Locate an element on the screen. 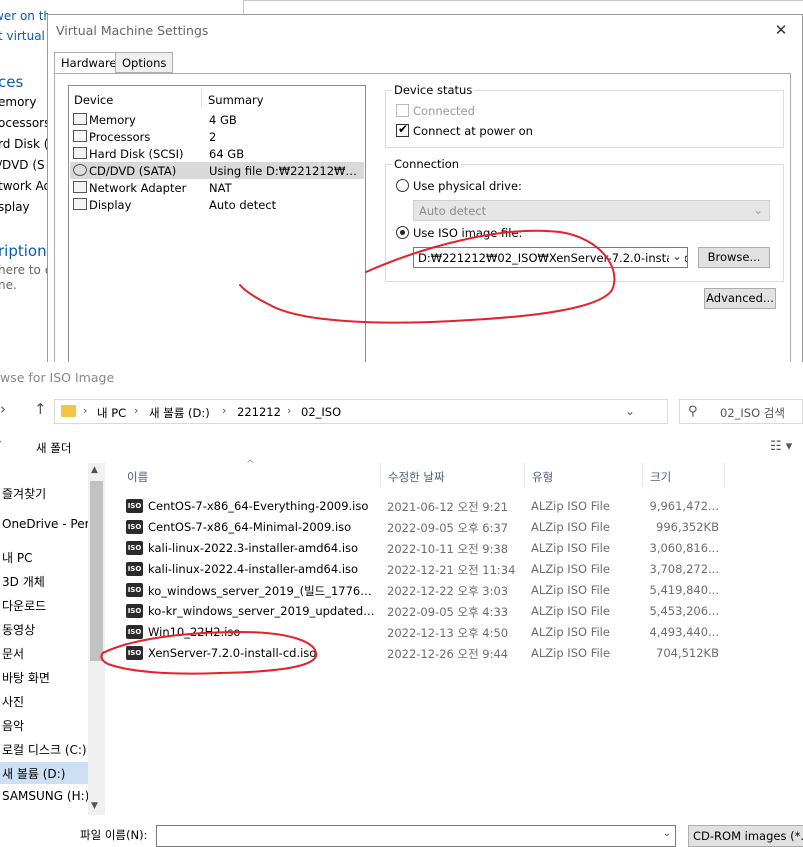 Image resolution: width=803 pixels, height=847 pixels. description-heading: ription is located at coordinates (23, 251).